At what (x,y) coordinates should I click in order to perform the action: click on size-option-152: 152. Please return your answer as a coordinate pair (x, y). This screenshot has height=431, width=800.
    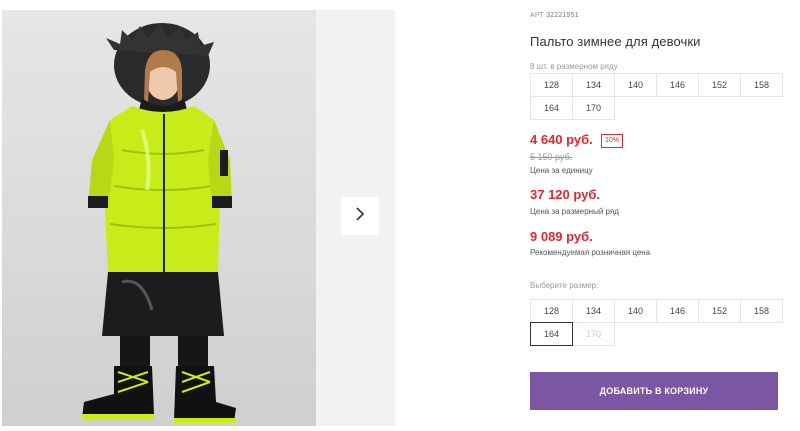
    Looking at the image, I should click on (719, 311).